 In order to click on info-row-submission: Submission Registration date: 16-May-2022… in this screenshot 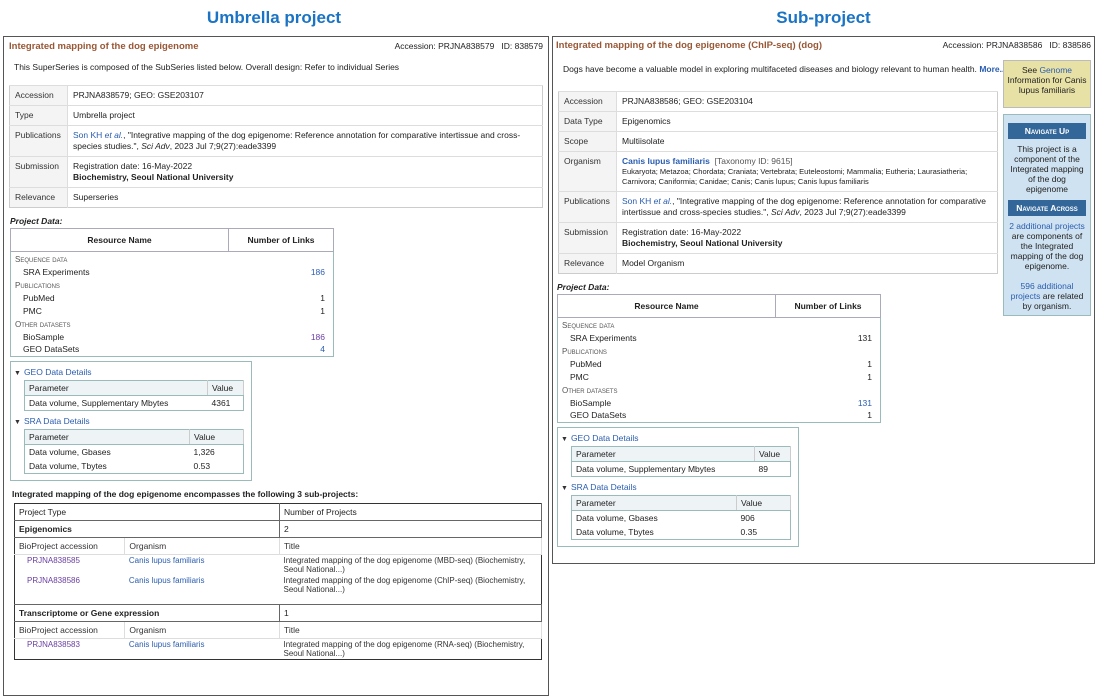, I will do `click(276, 172)`.